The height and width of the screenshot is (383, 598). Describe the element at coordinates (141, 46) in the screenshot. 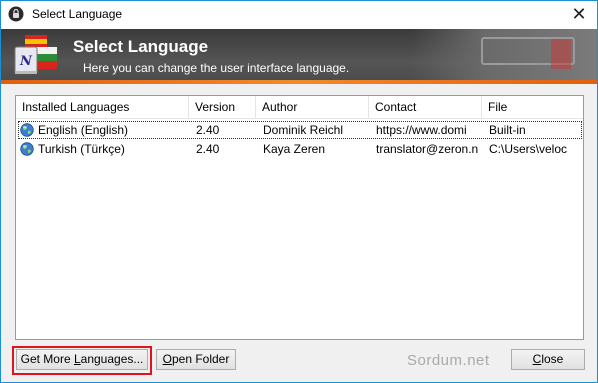

I see `banner-heading: Select Language` at that location.